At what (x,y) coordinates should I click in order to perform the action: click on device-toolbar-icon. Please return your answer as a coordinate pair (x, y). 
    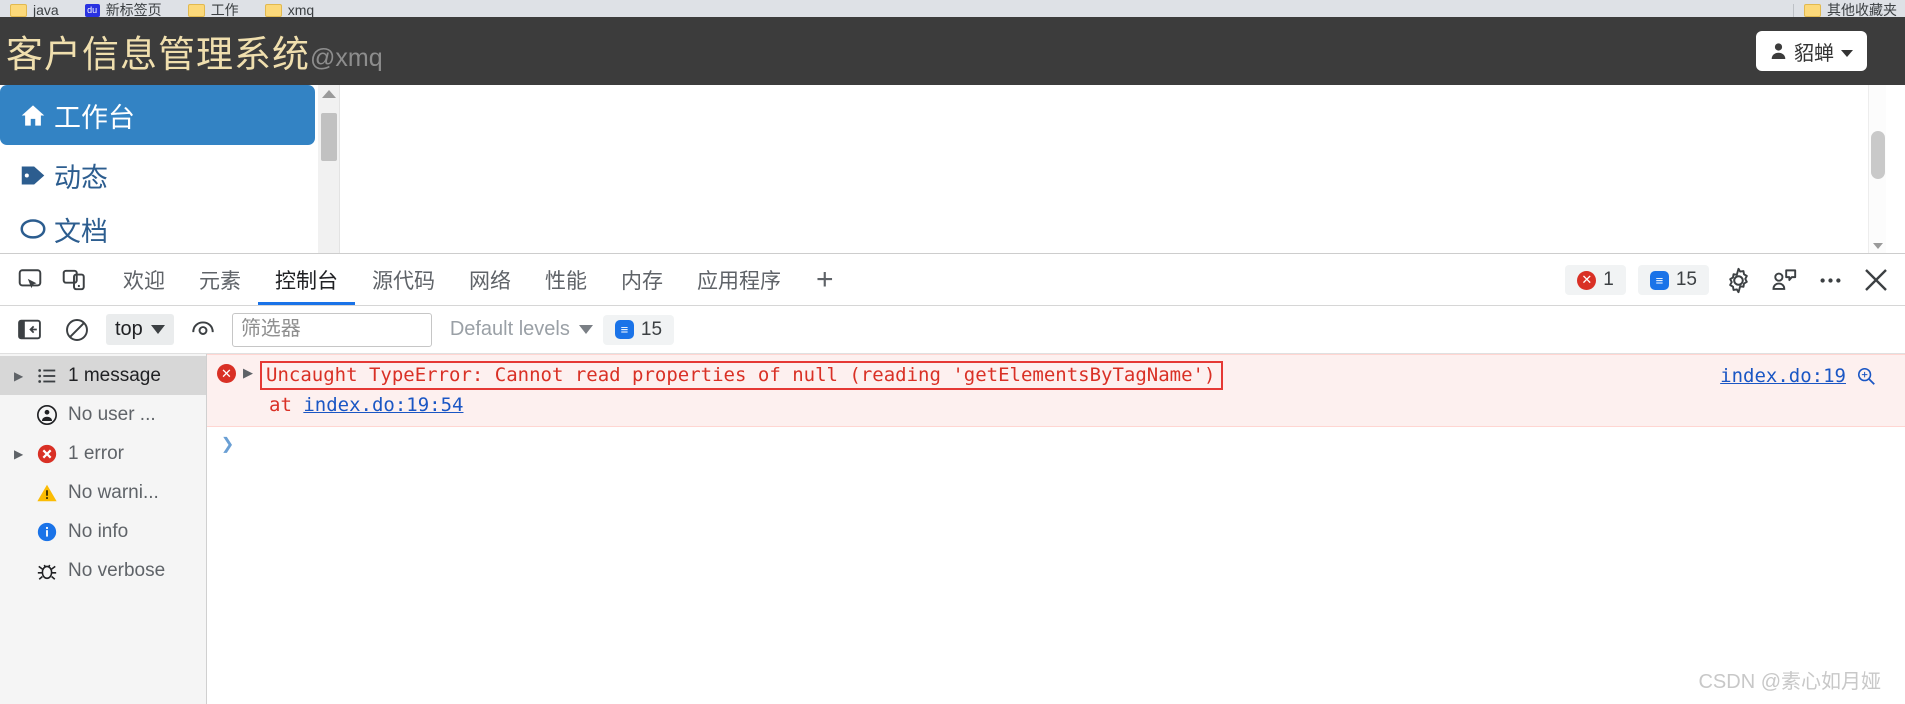
    Looking at the image, I should click on (74, 280).